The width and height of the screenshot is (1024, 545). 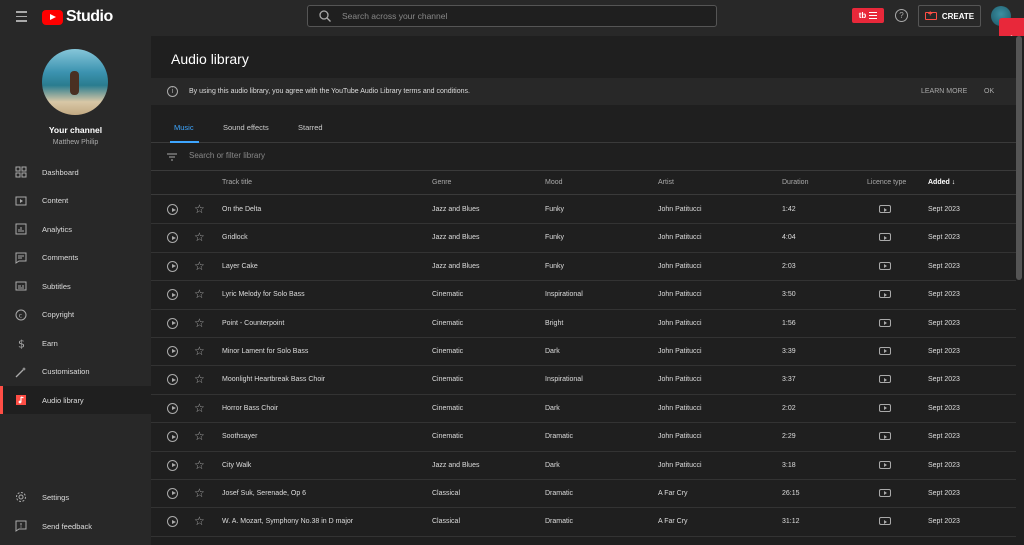 I want to click on create-button: CREATE, so click(x=949, y=16).